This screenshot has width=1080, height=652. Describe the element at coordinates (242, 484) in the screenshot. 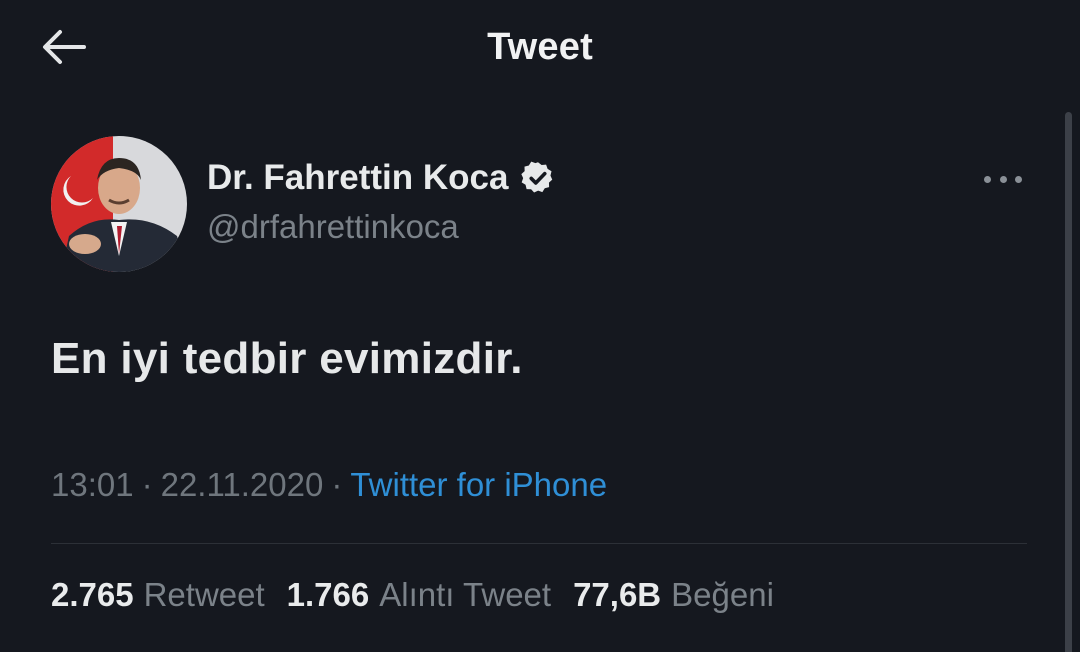

I see `tweet-date: 22.11.2020` at that location.